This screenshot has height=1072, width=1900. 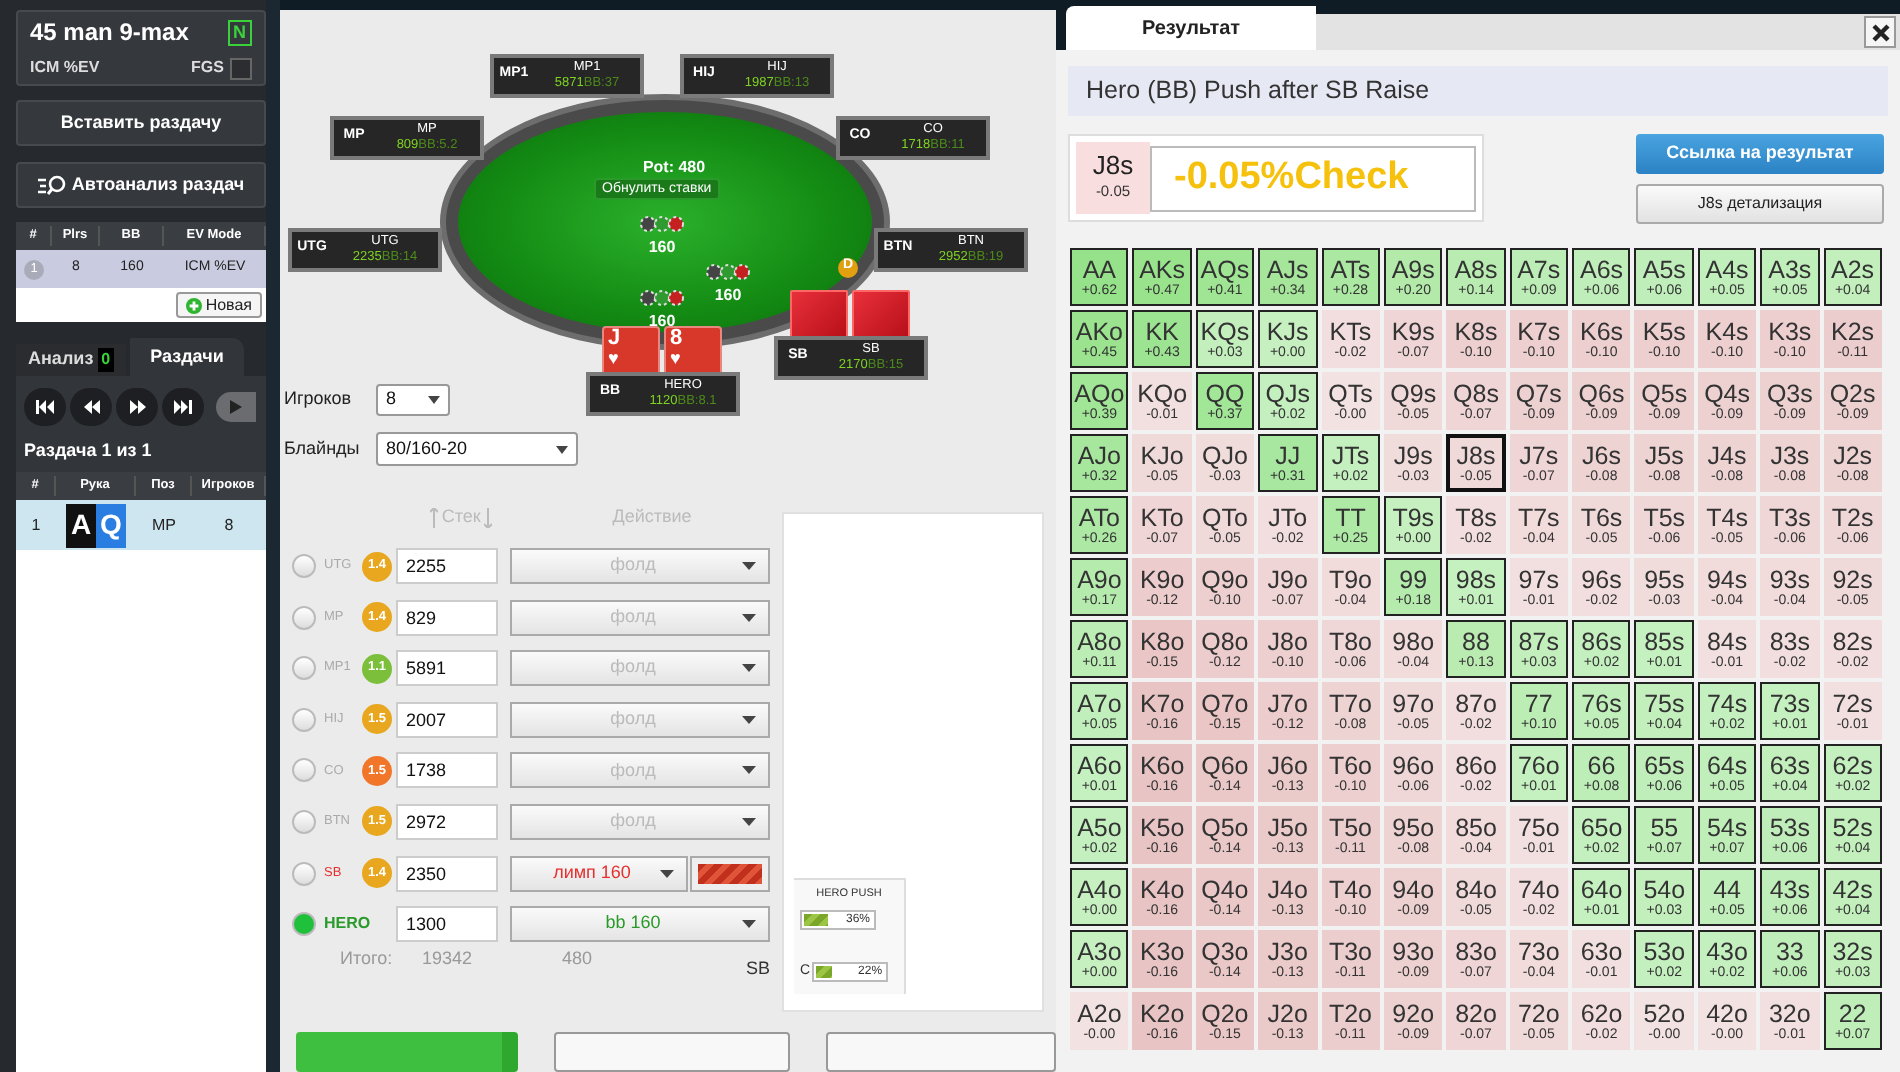 What do you see at coordinates (1538, 393) in the screenshot?
I see `hand-label: Q7s` at bounding box center [1538, 393].